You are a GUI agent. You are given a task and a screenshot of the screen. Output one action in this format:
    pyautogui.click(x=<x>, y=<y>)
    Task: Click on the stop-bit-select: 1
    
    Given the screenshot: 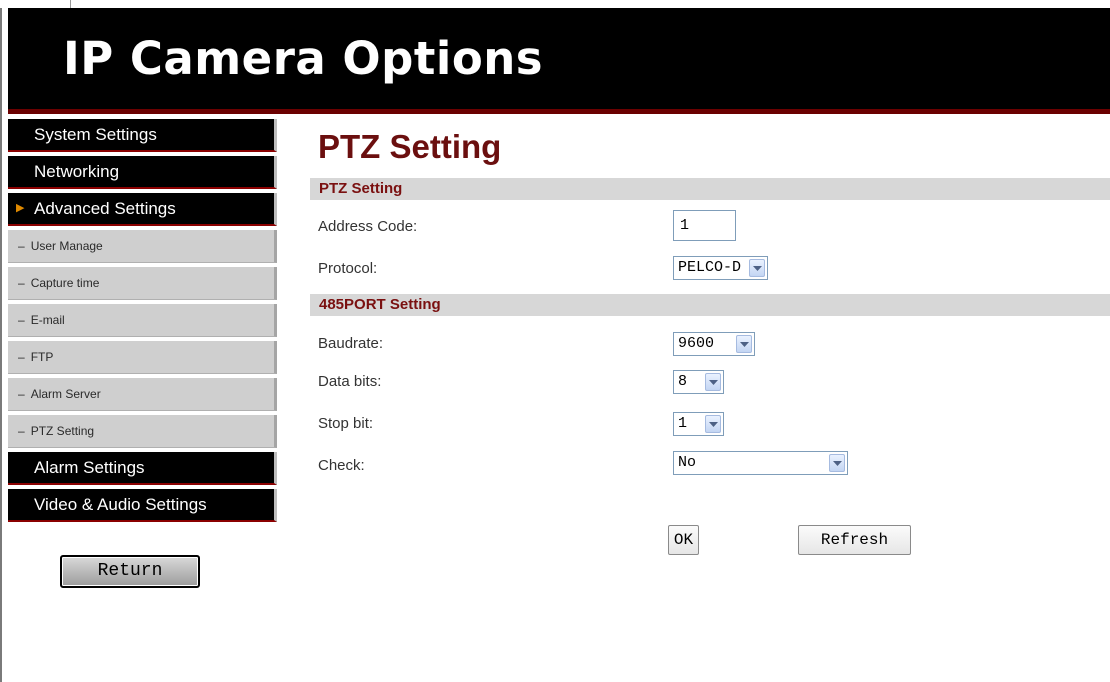 What is the action you would take?
    pyautogui.click(x=698, y=424)
    